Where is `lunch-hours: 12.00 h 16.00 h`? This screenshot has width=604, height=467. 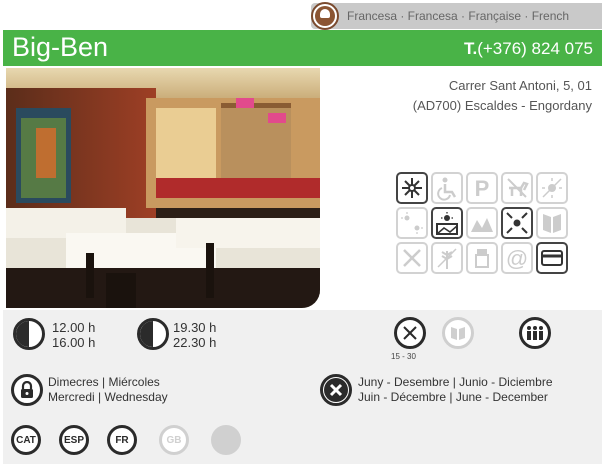 lunch-hours: 12.00 h 16.00 h is located at coordinates (73, 335).